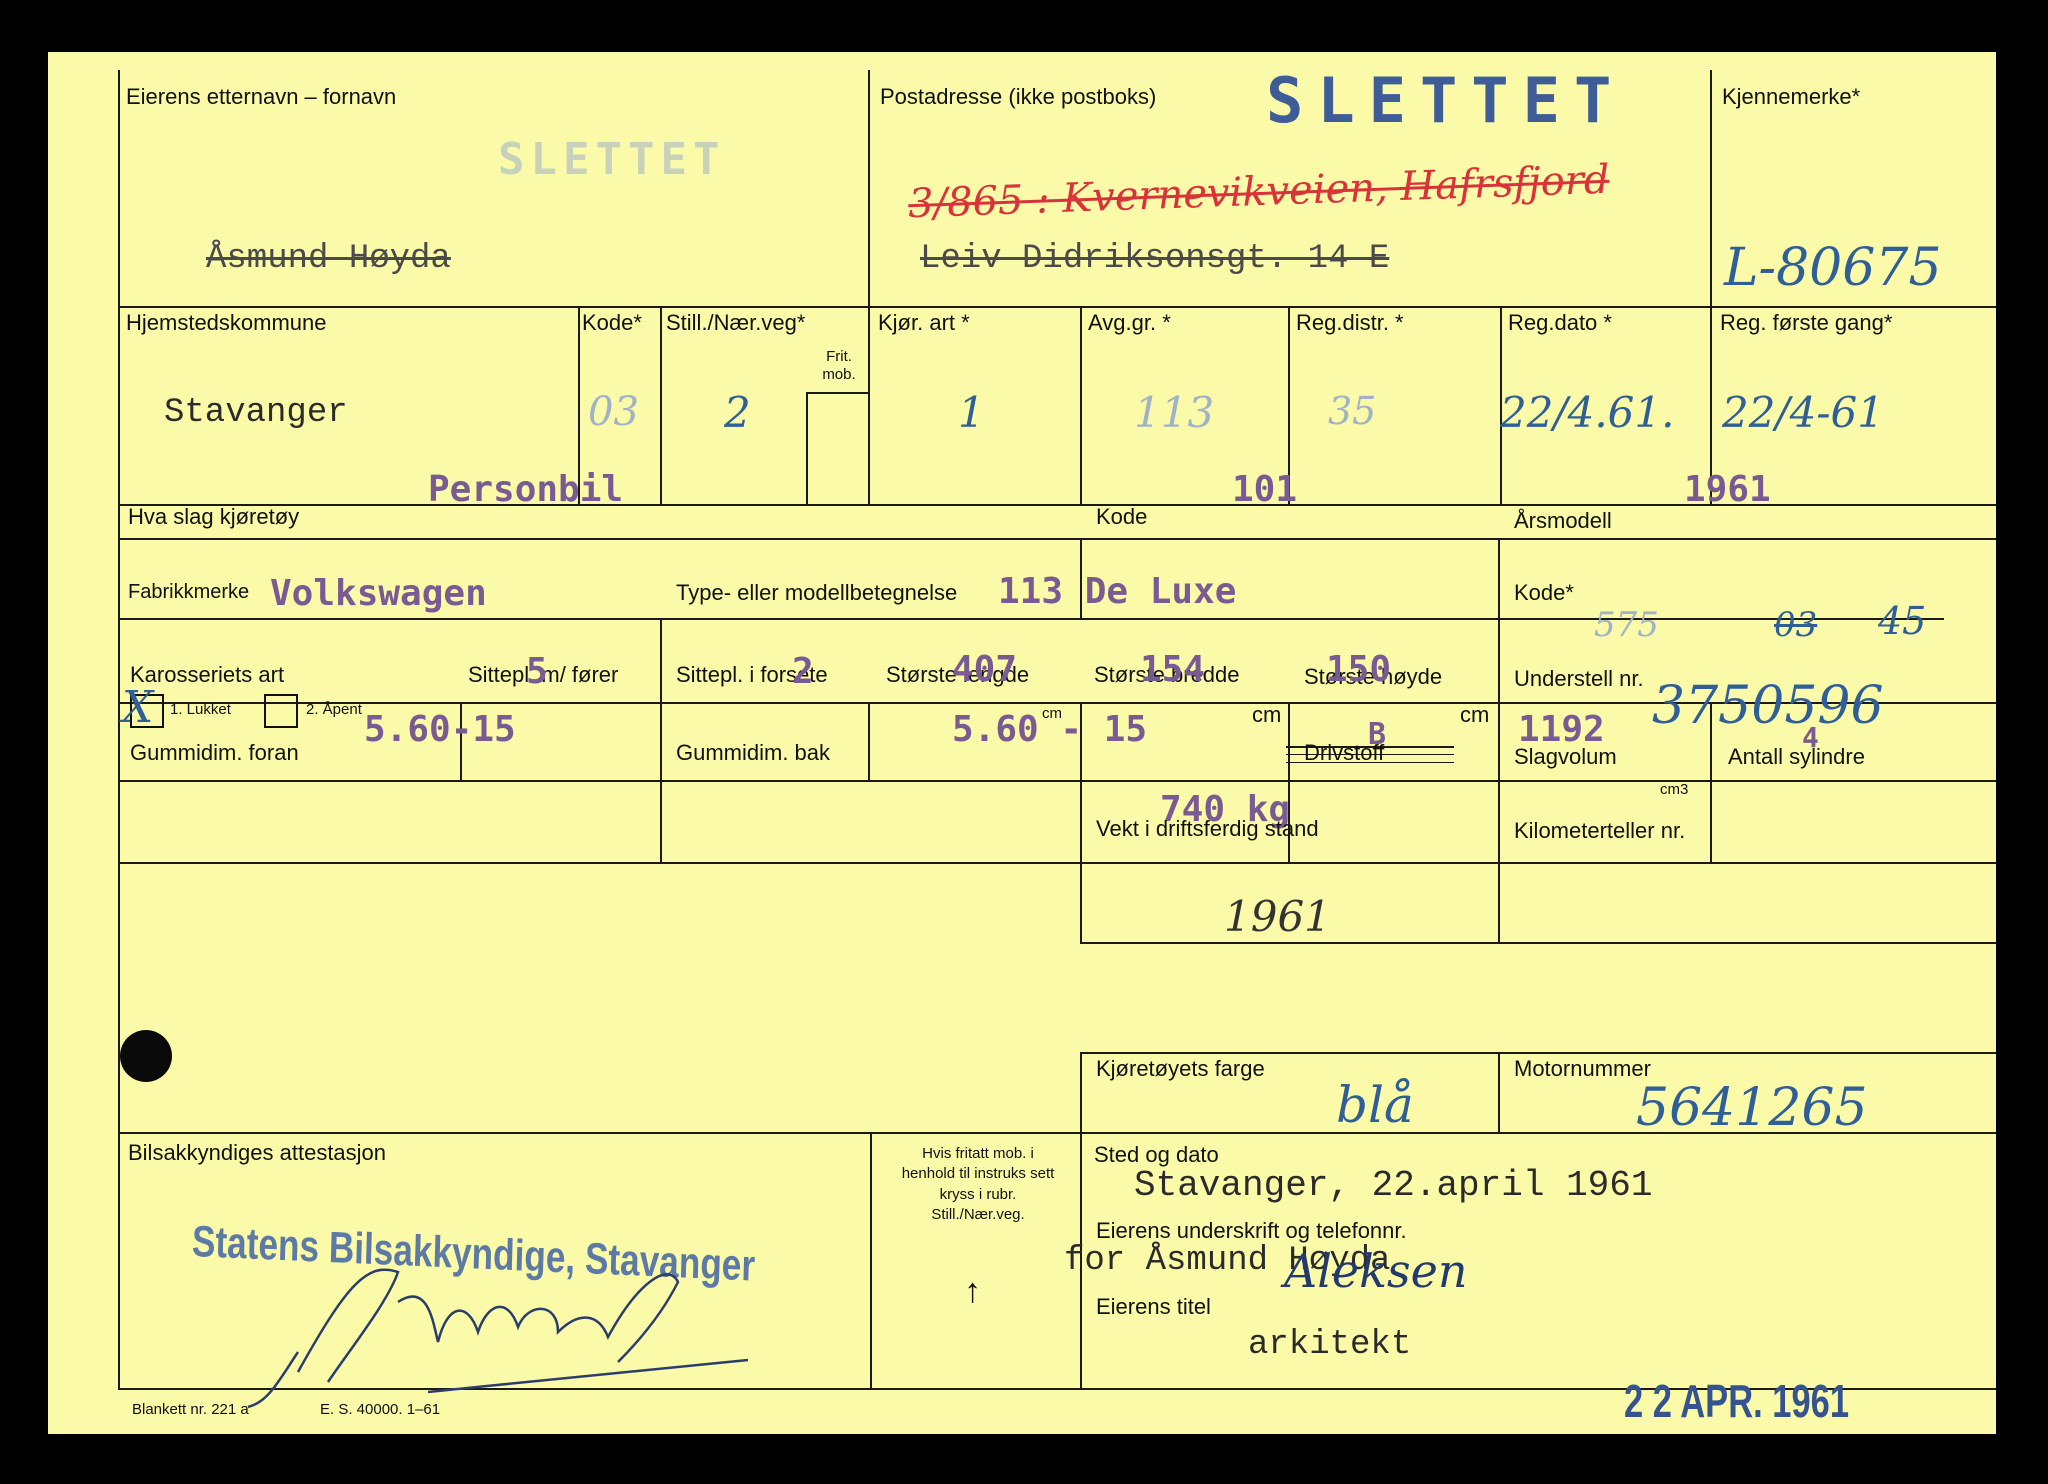  I want to click on understell-label: Understell nr., so click(1579, 678).